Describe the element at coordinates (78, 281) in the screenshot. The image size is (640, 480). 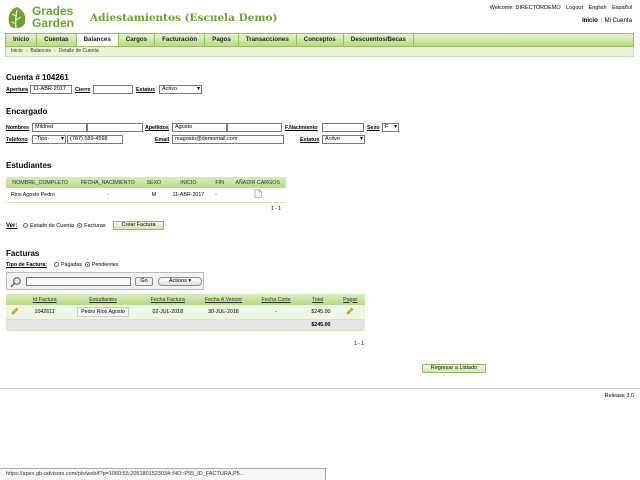
I see `report-search-input` at that location.